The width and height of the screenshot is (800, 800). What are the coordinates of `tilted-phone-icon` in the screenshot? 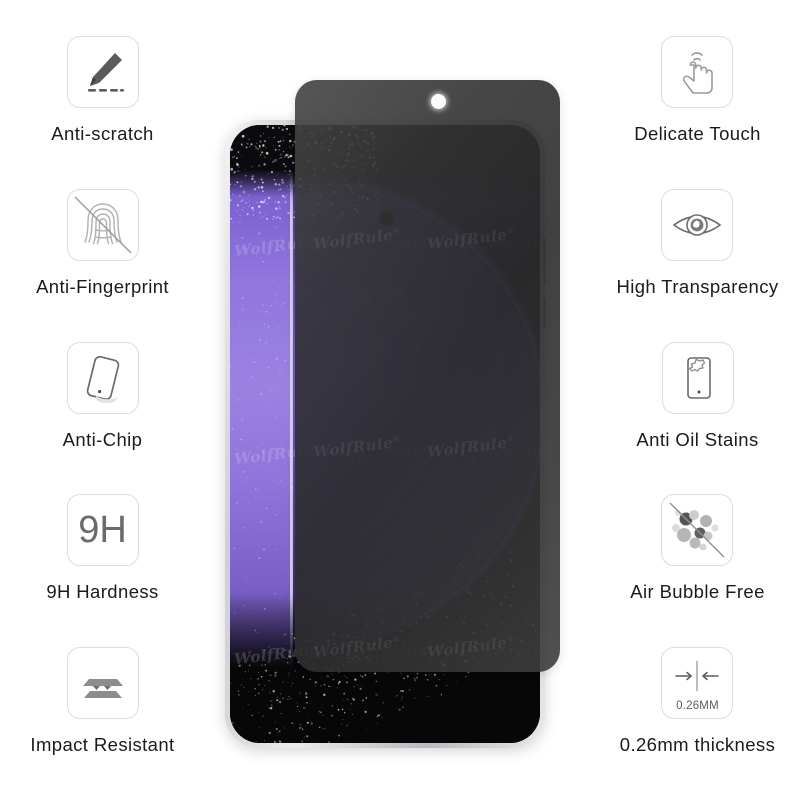 It's located at (102, 377).